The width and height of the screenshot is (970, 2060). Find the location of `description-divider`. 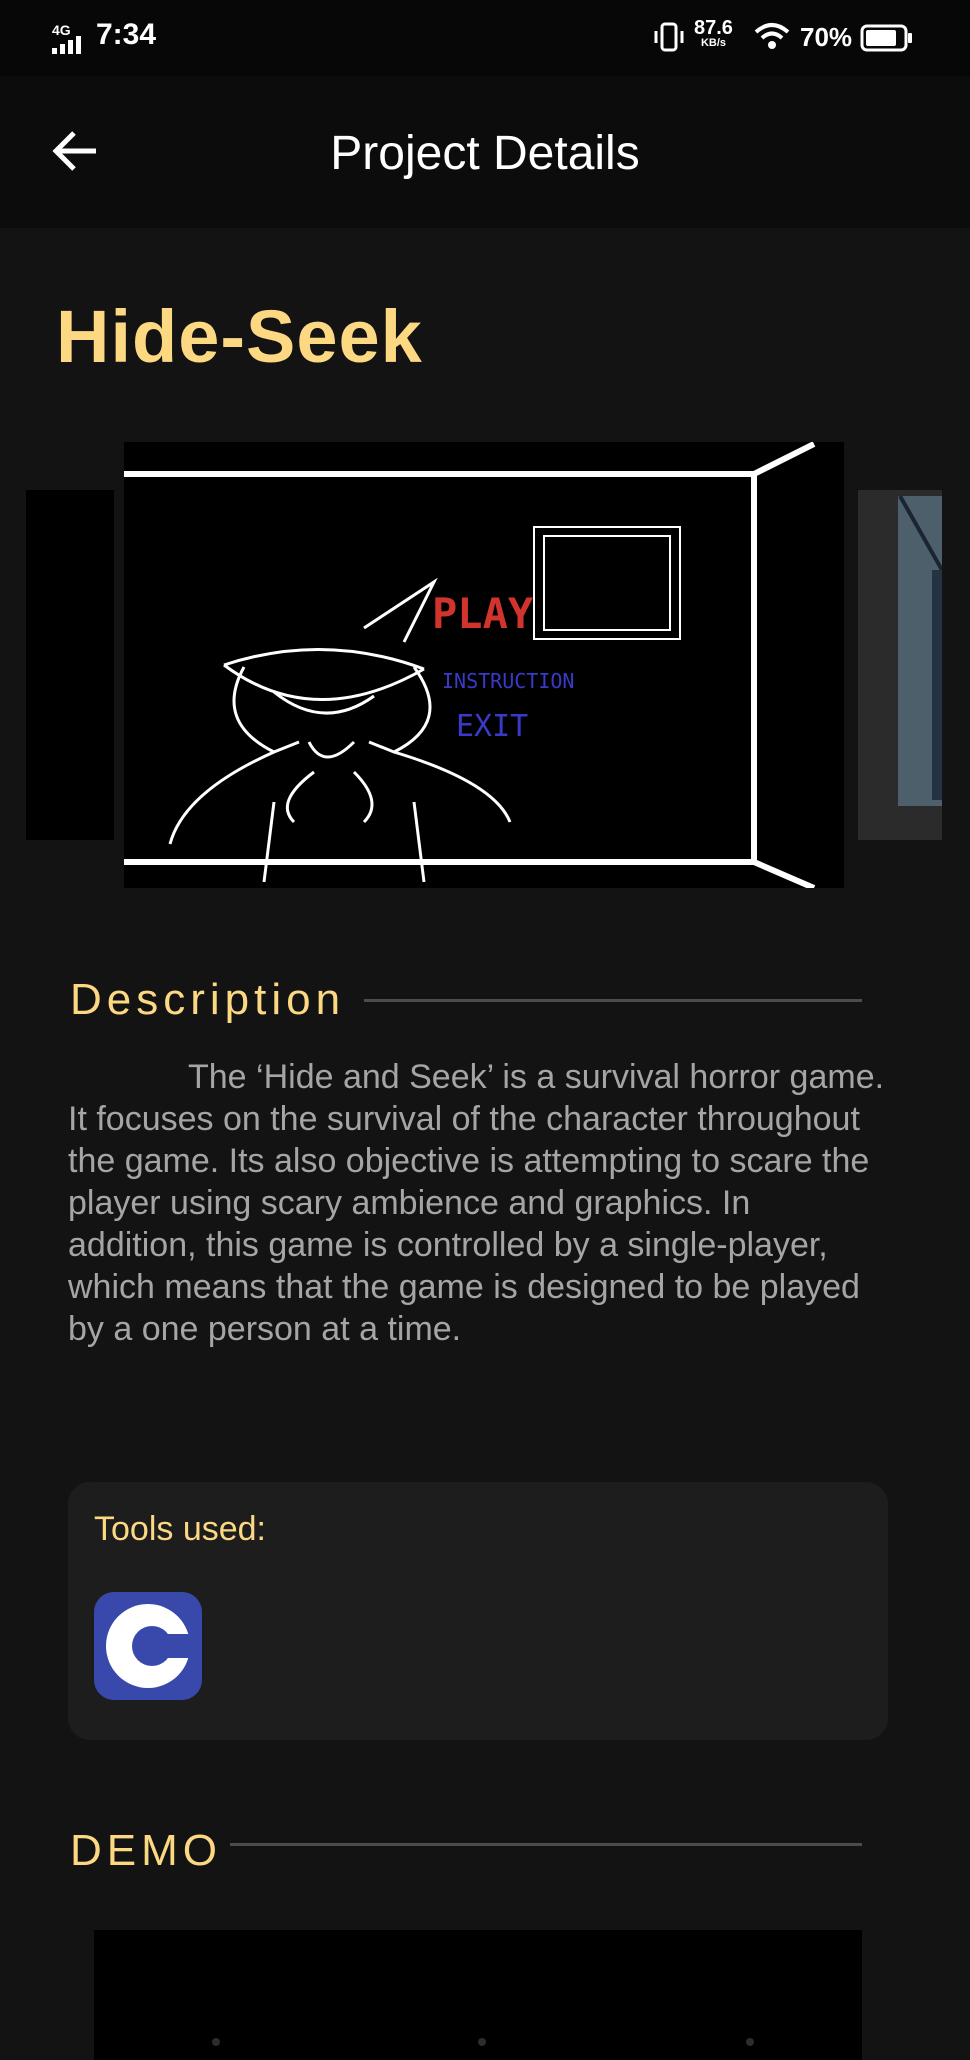

description-divider is located at coordinates (613, 1000).